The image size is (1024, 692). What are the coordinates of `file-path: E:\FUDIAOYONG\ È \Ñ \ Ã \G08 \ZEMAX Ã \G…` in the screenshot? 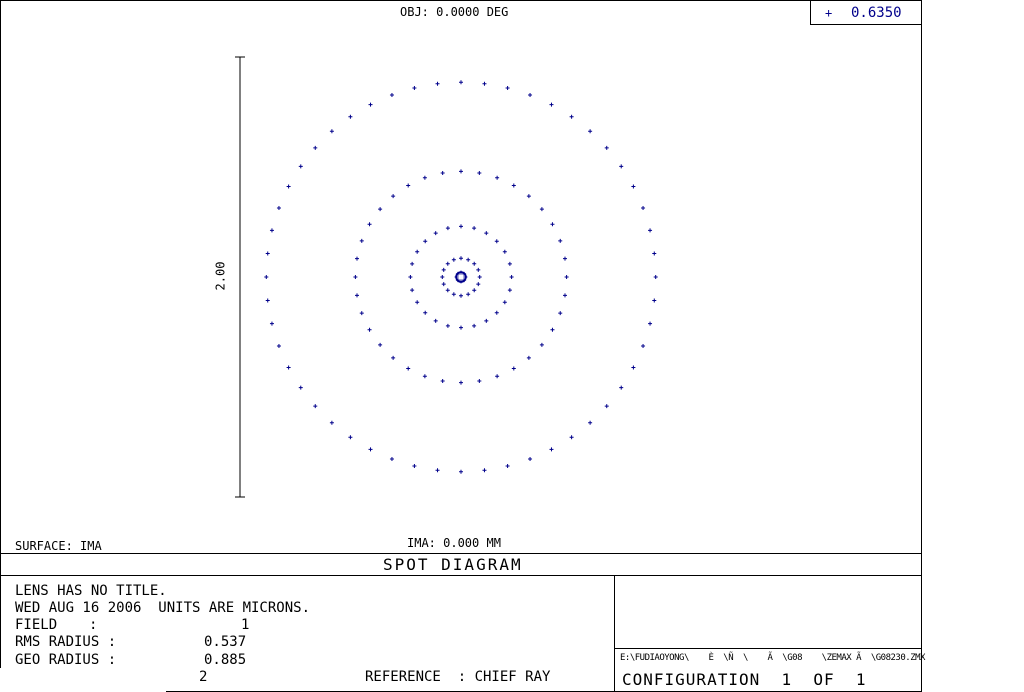 It's located at (772, 658).